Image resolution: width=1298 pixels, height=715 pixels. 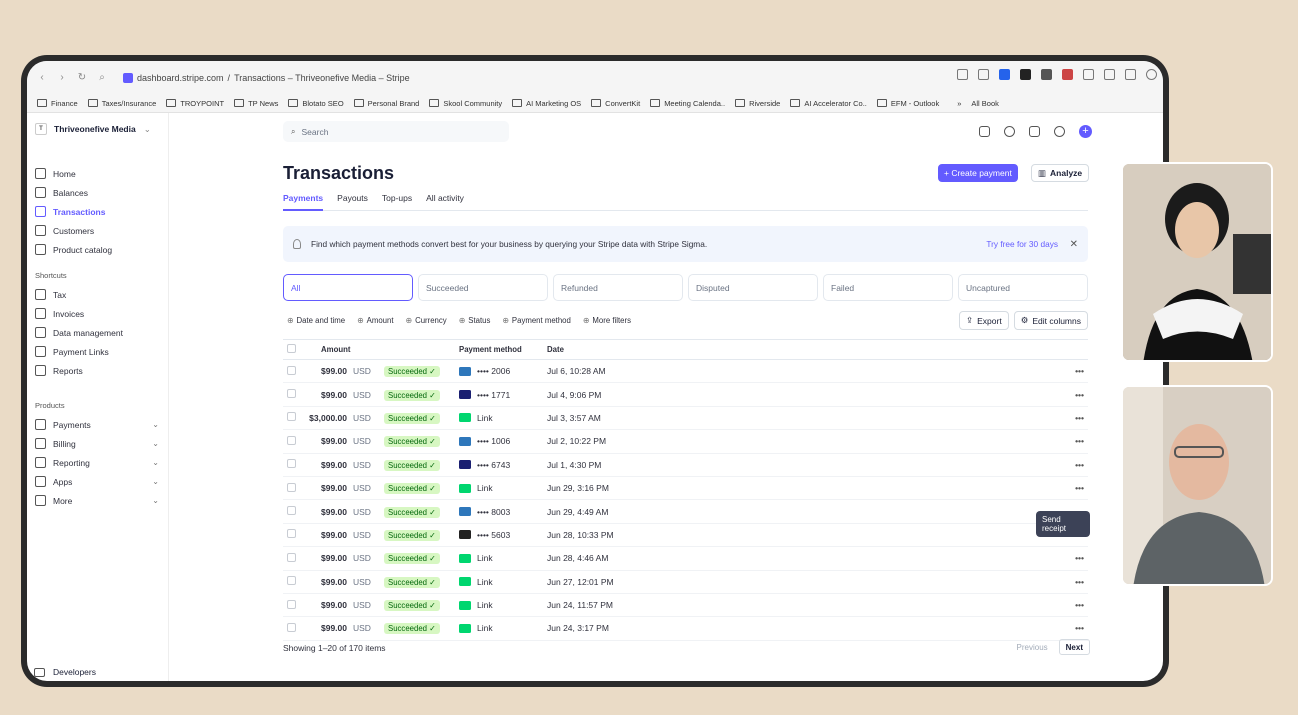 What do you see at coordinates (618, 287) in the screenshot?
I see `filter-refunded: Refunded` at bounding box center [618, 287].